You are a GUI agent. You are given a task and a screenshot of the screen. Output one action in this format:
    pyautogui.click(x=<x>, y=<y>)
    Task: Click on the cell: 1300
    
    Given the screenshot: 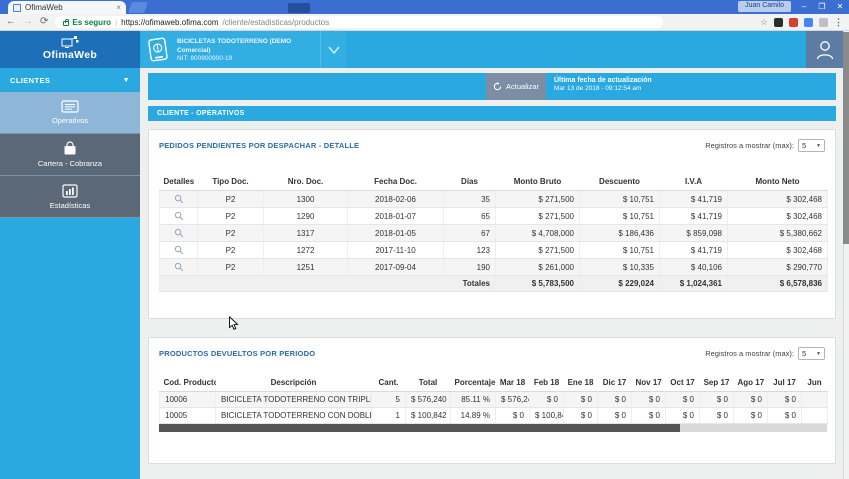 What is the action you would take?
    pyautogui.click(x=305, y=199)
    